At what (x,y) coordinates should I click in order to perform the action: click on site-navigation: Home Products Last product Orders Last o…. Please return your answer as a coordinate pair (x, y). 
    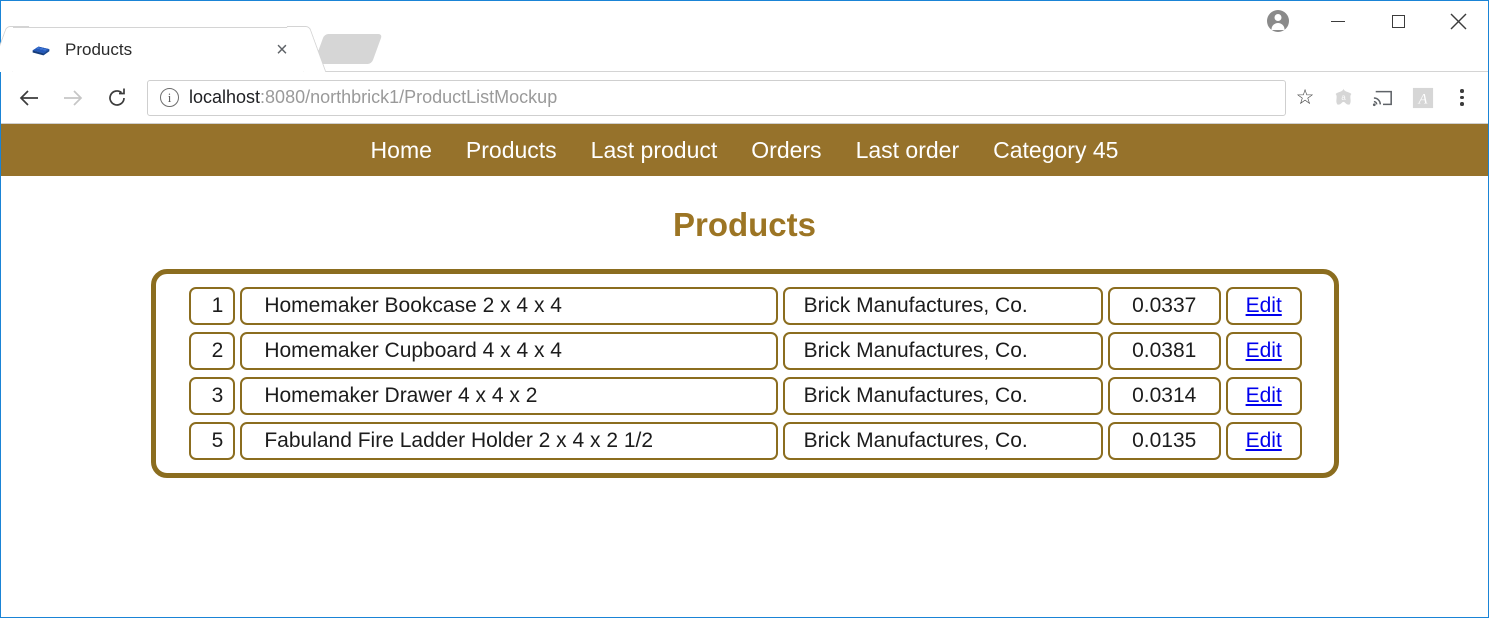
    Looking at the image, I should click on (744, 150).